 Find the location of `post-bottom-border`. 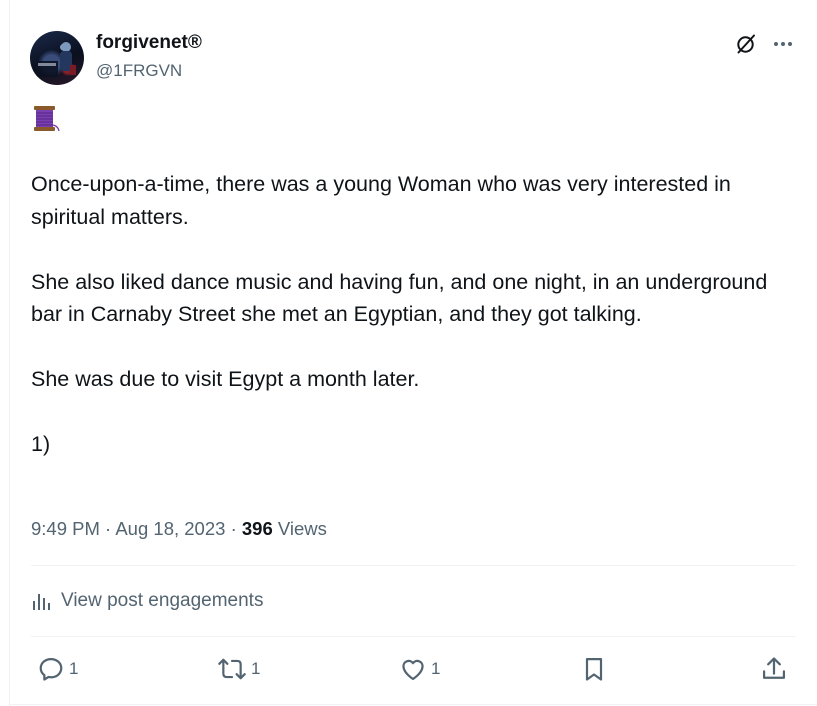

post-bottom-border is located at coordinates (413, 704).